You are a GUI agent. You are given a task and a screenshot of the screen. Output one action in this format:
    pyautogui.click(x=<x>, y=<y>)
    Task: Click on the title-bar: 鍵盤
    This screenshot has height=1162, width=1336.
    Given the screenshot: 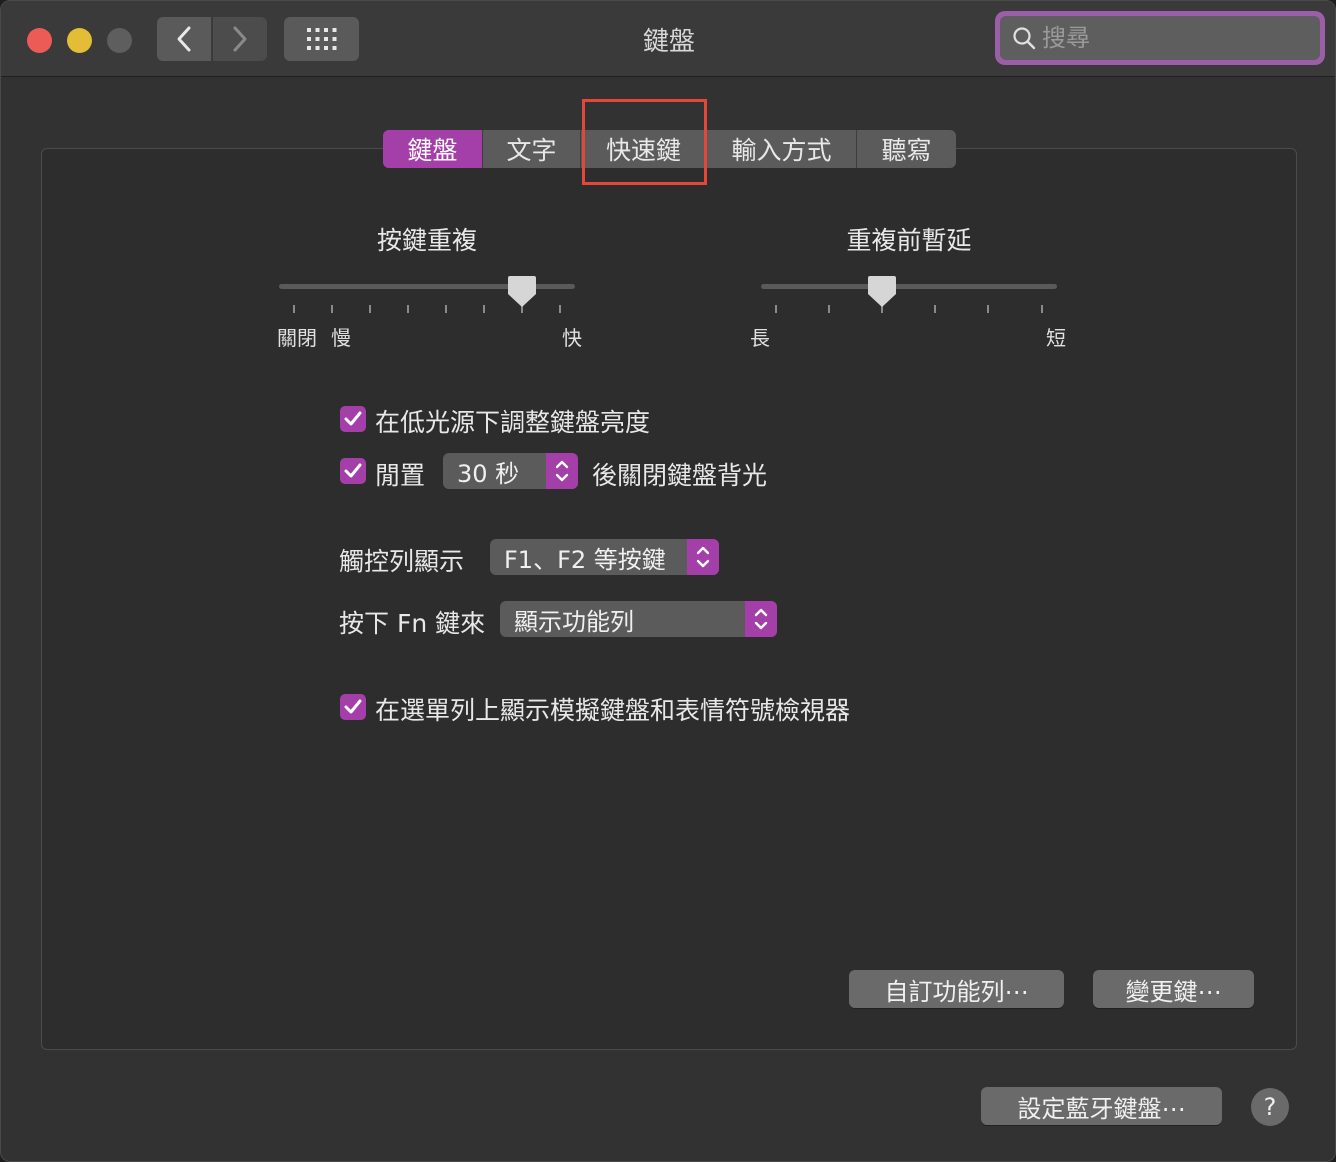 What is the action you would take?
    pyautogui.click(x=668, y=39)
    